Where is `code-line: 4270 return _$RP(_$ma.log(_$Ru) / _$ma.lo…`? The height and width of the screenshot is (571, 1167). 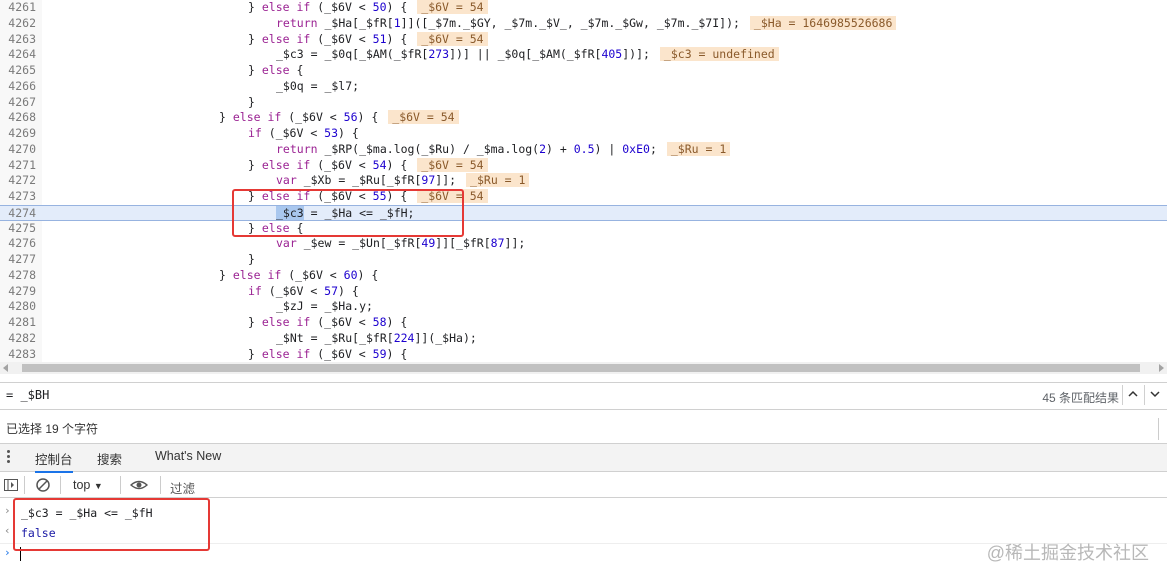
code-line: 4270 return _$RP(_$ma.log(_$Ru) / _$ma.lo… is located at coordinates (583, 149).